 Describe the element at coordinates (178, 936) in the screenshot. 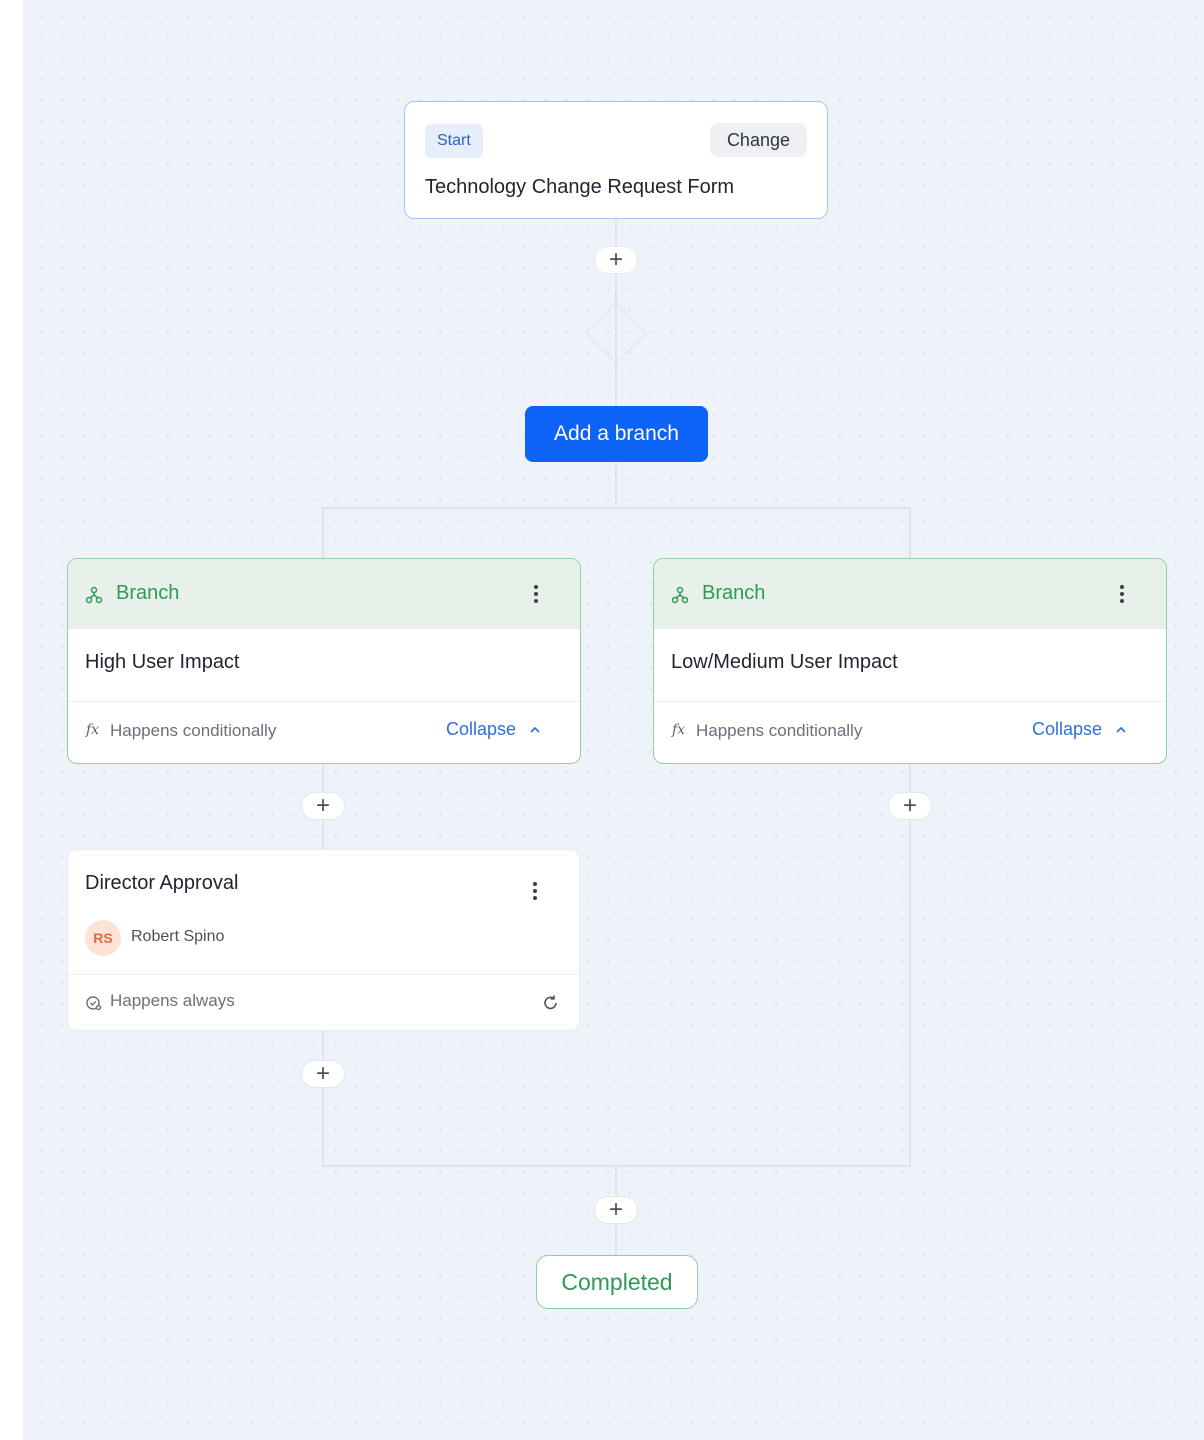

I see `assignee-name: Robert Spino` at that location.